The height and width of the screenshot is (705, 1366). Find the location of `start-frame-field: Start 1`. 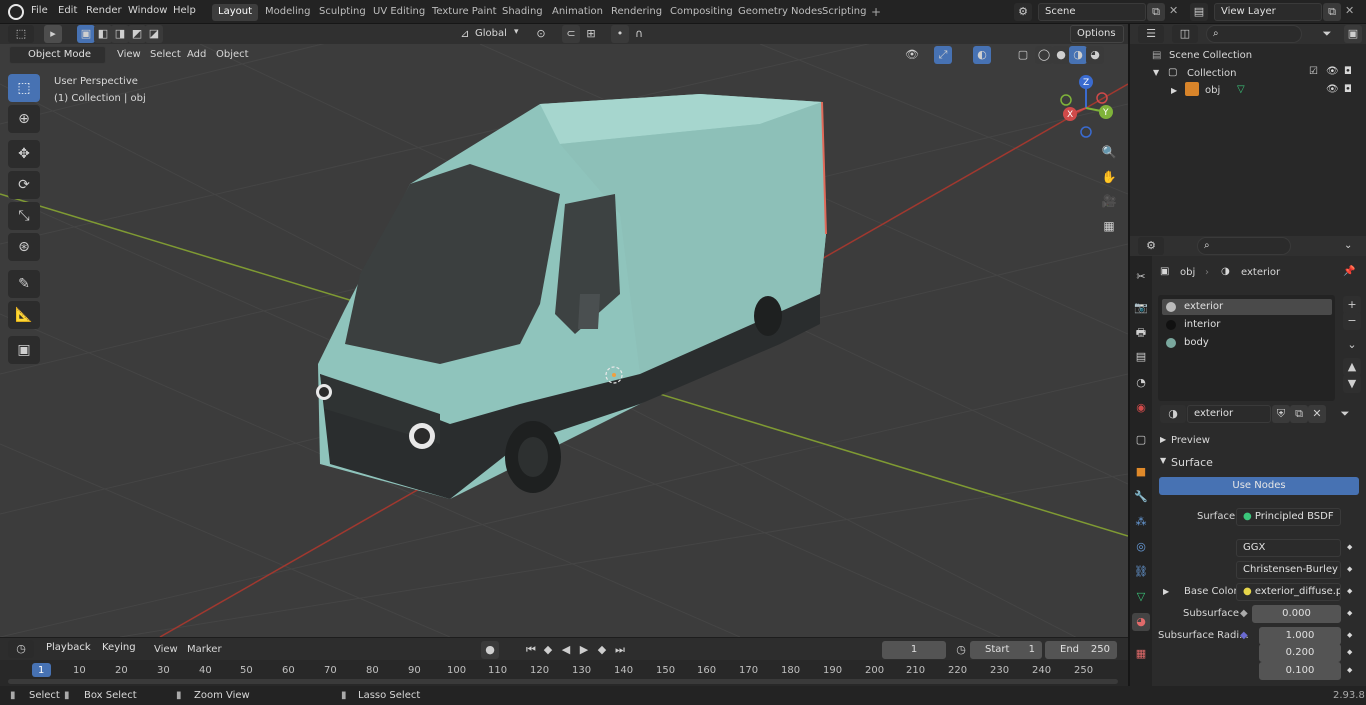

start-frame-field: Start 1 is located at coordinates (1006, 650).